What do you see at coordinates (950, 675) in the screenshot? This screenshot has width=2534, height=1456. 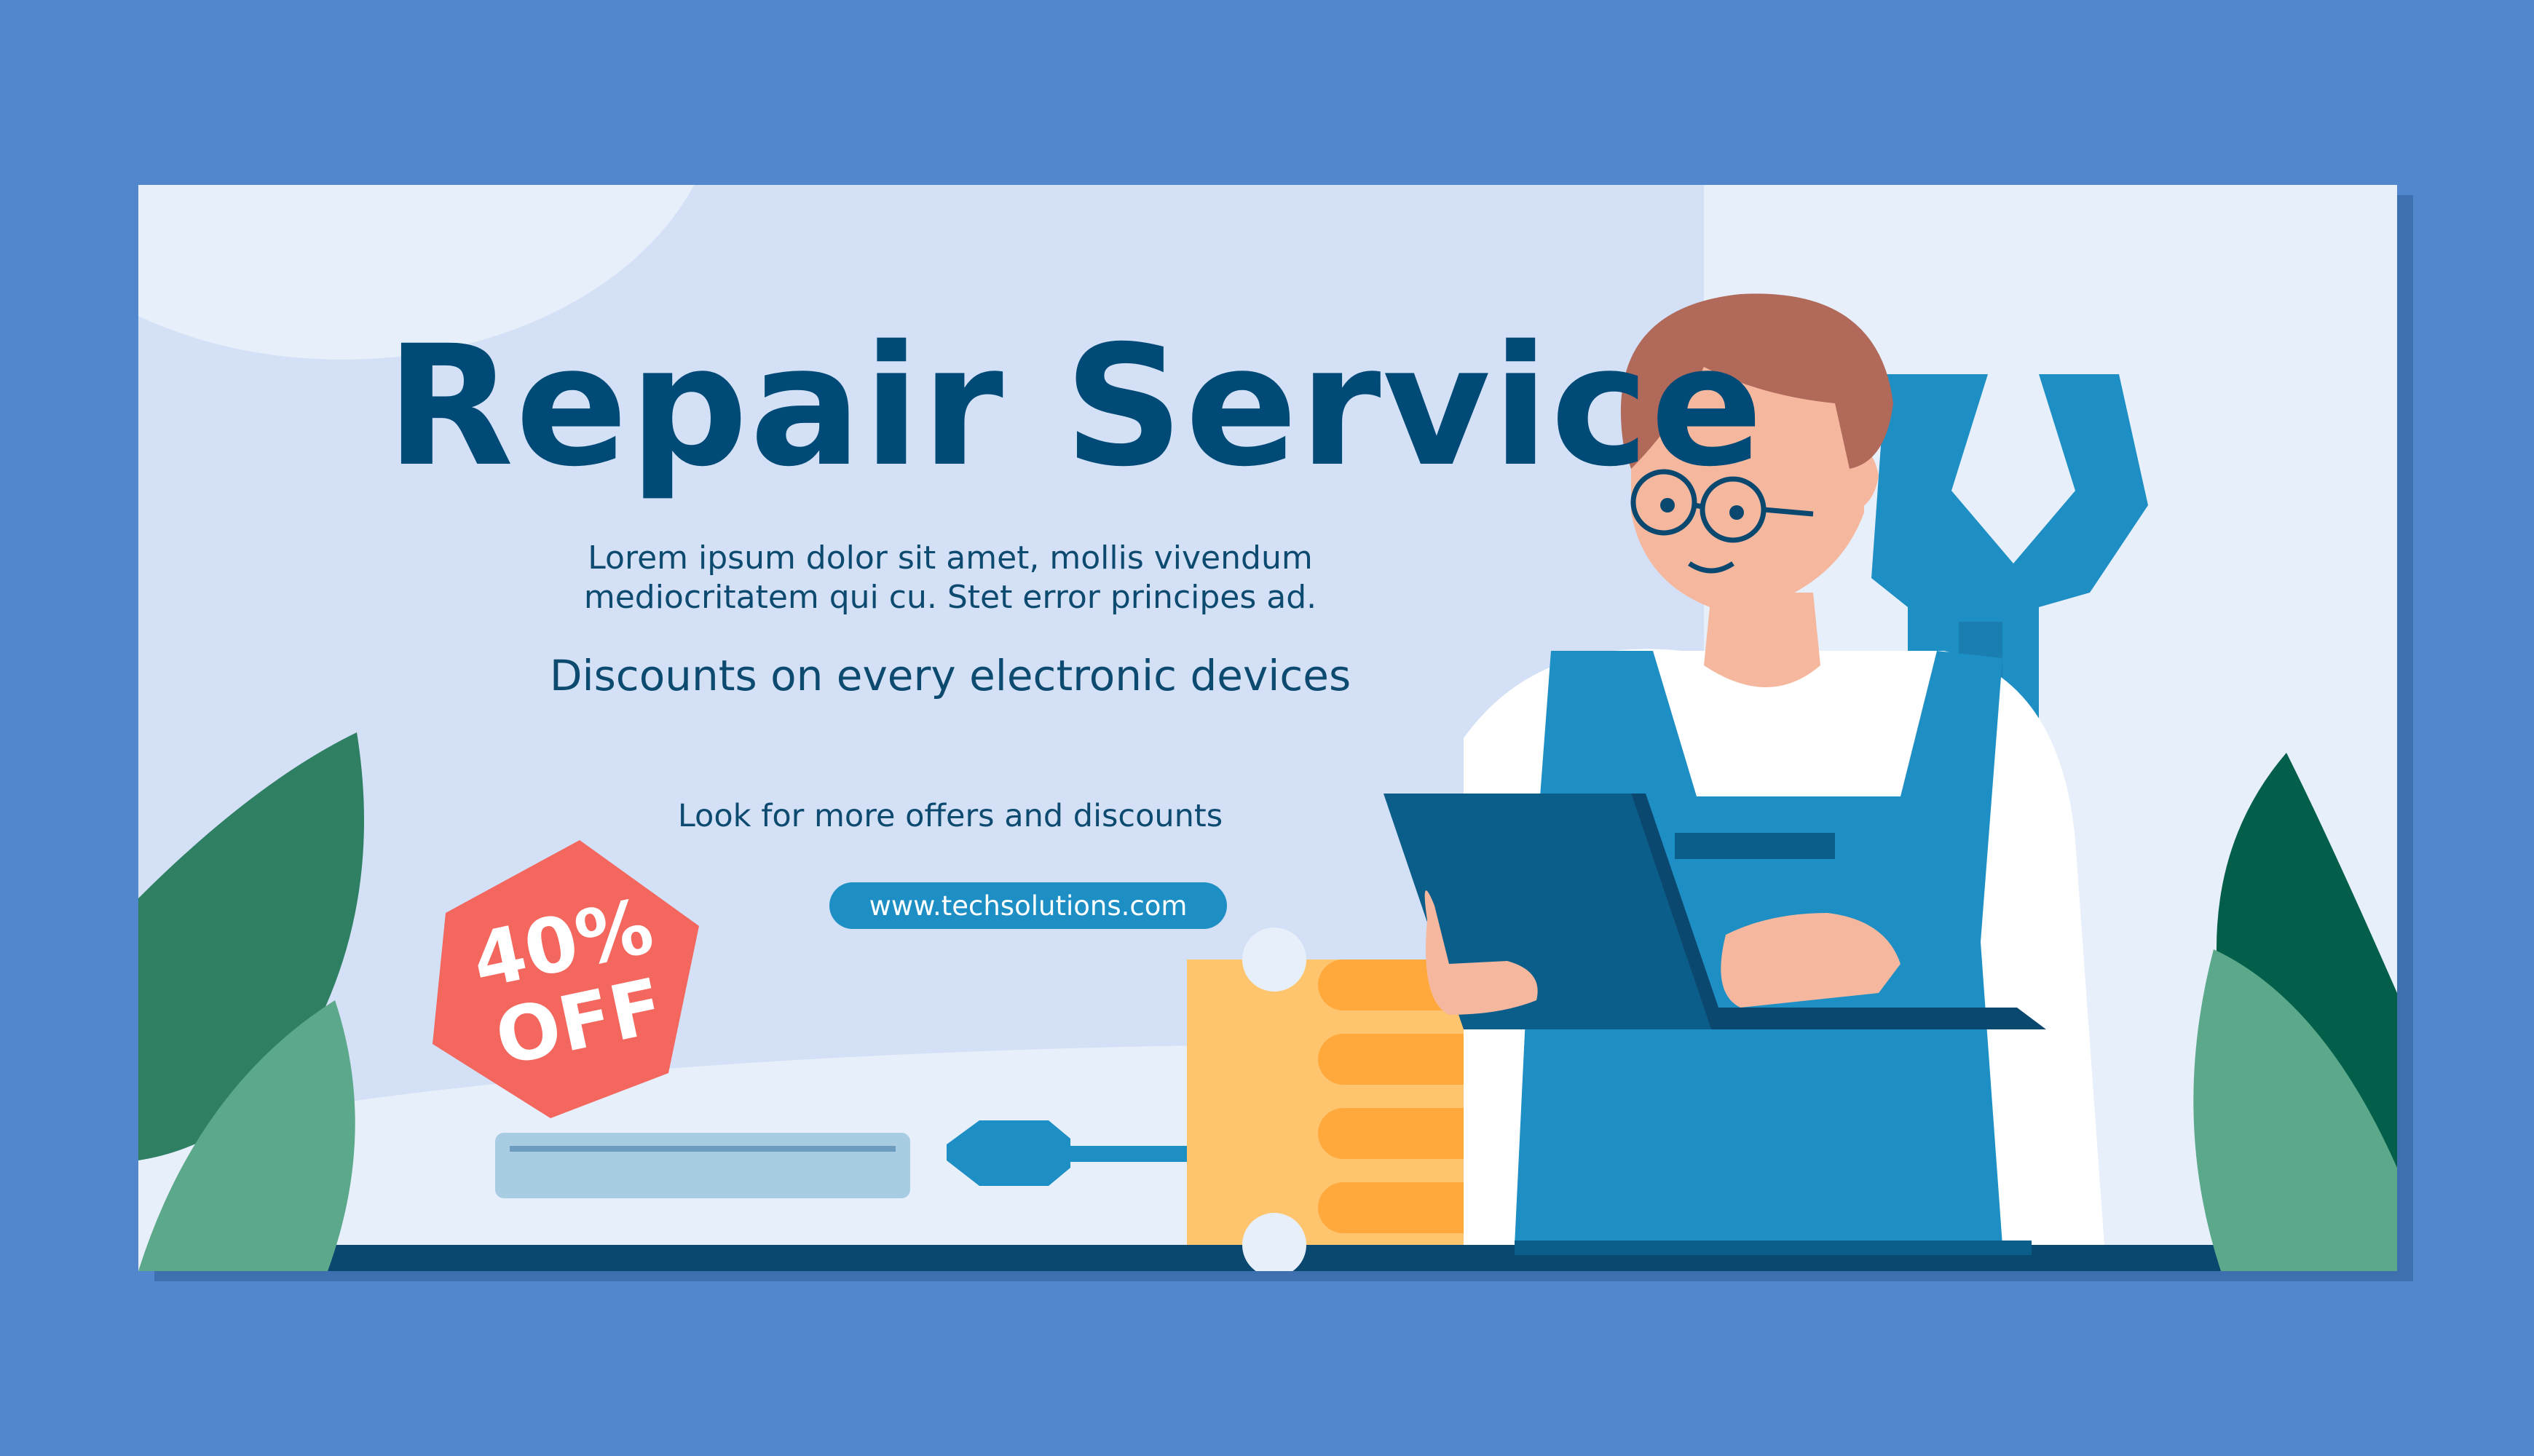 I see `discount-headline: Discounts on every electronic devices` at bounding box center [950, 675].